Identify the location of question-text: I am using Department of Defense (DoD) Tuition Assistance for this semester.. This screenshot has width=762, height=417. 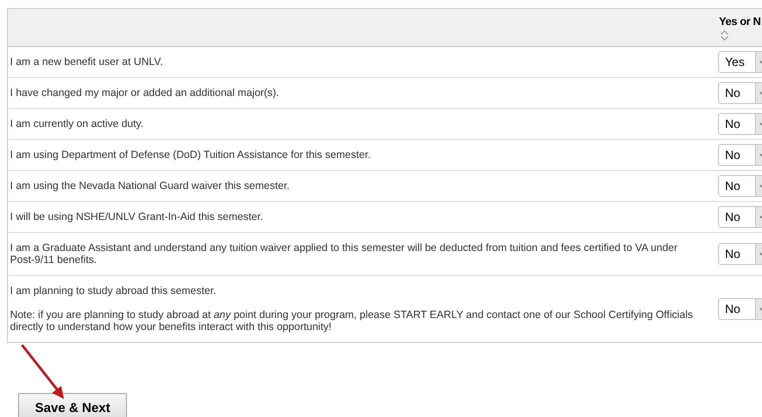
(191, 155).